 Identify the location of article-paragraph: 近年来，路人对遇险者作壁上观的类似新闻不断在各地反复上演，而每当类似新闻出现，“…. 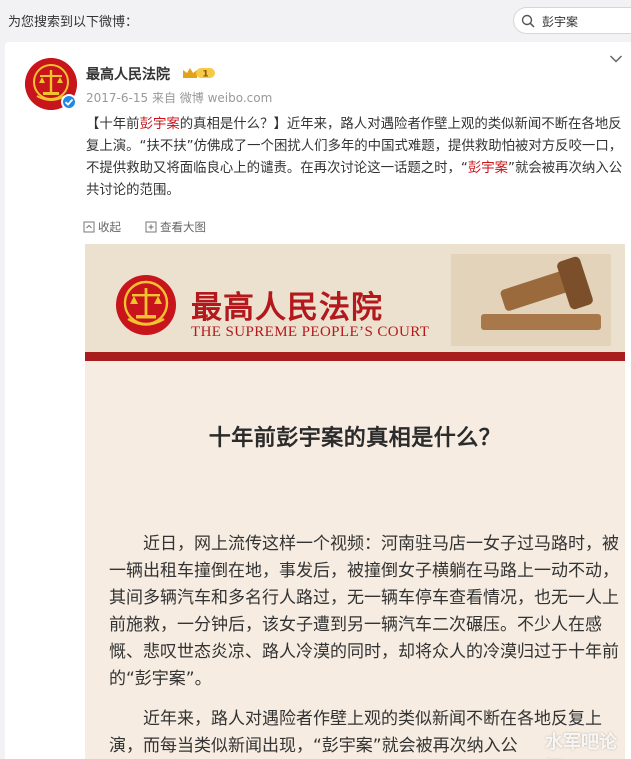
(355, 732).